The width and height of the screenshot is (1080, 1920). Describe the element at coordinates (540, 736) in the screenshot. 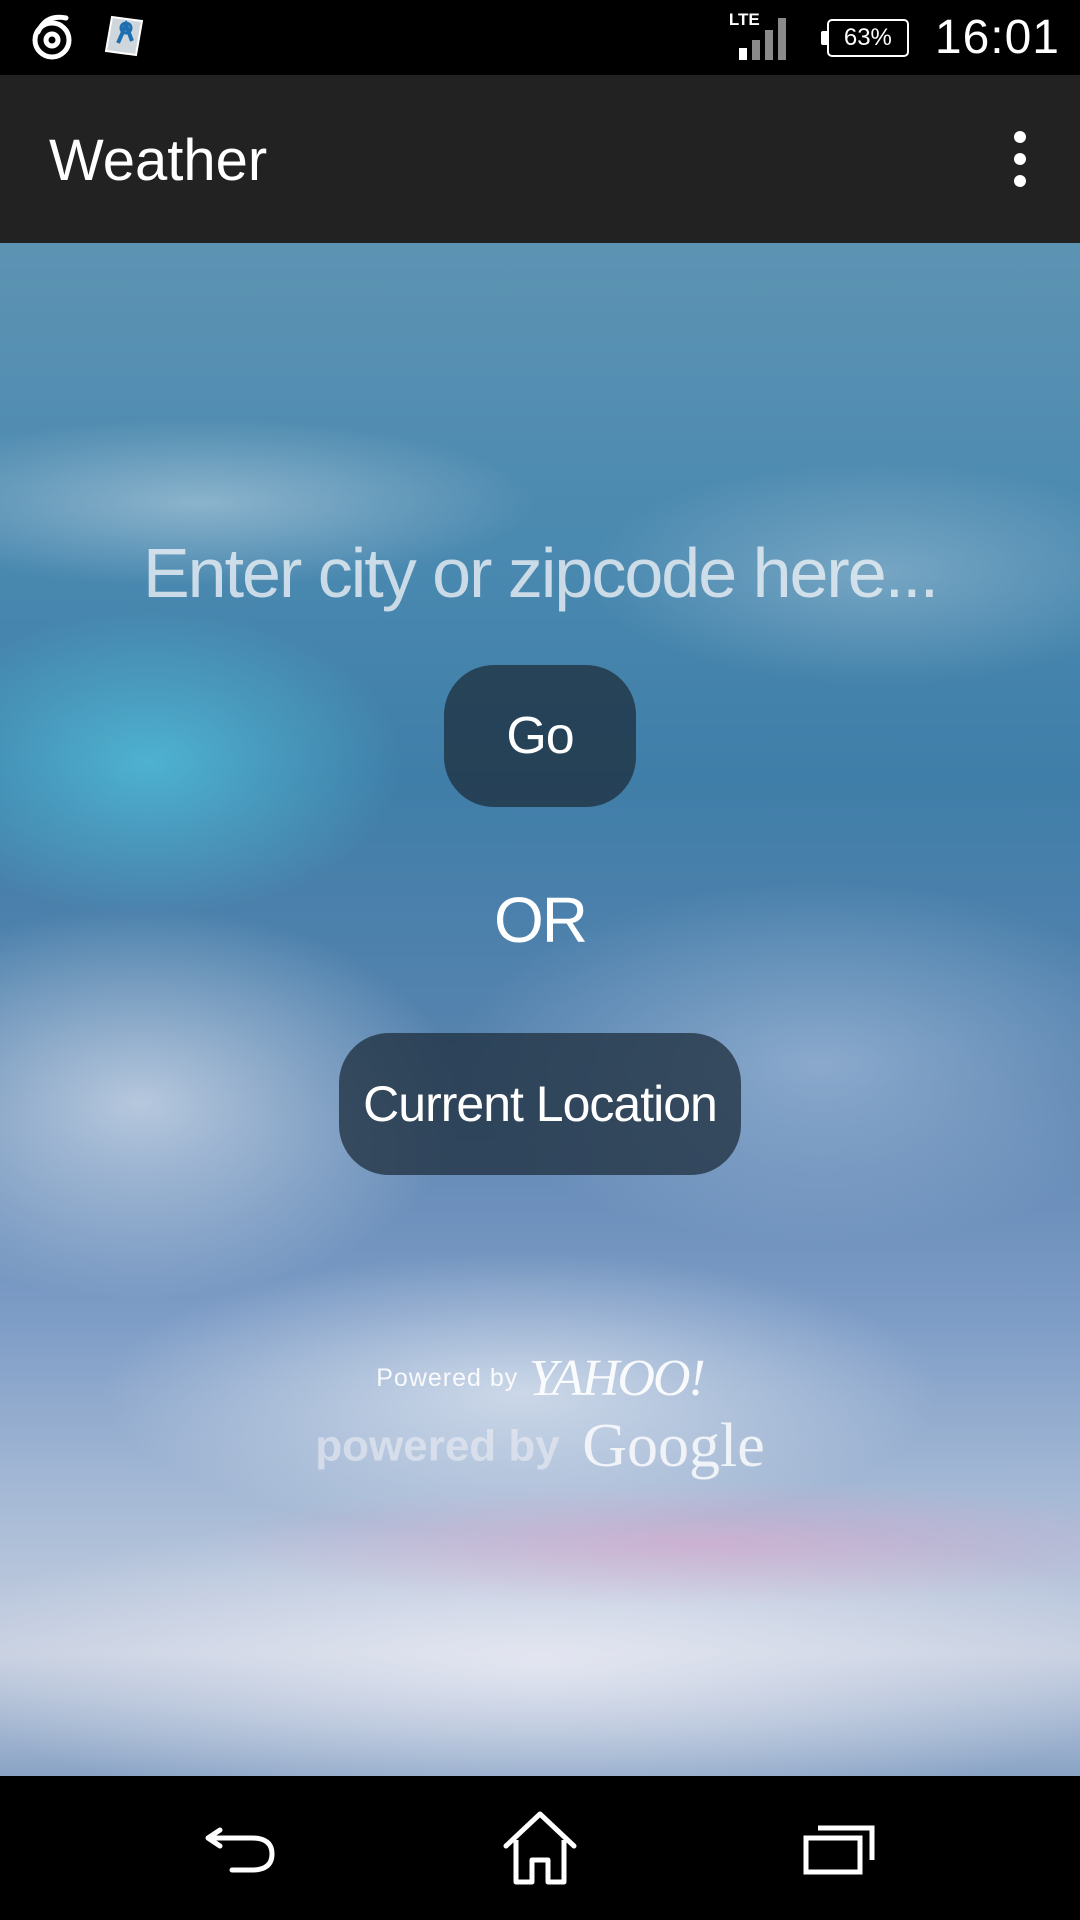

I see `go-button: Go` at that location.